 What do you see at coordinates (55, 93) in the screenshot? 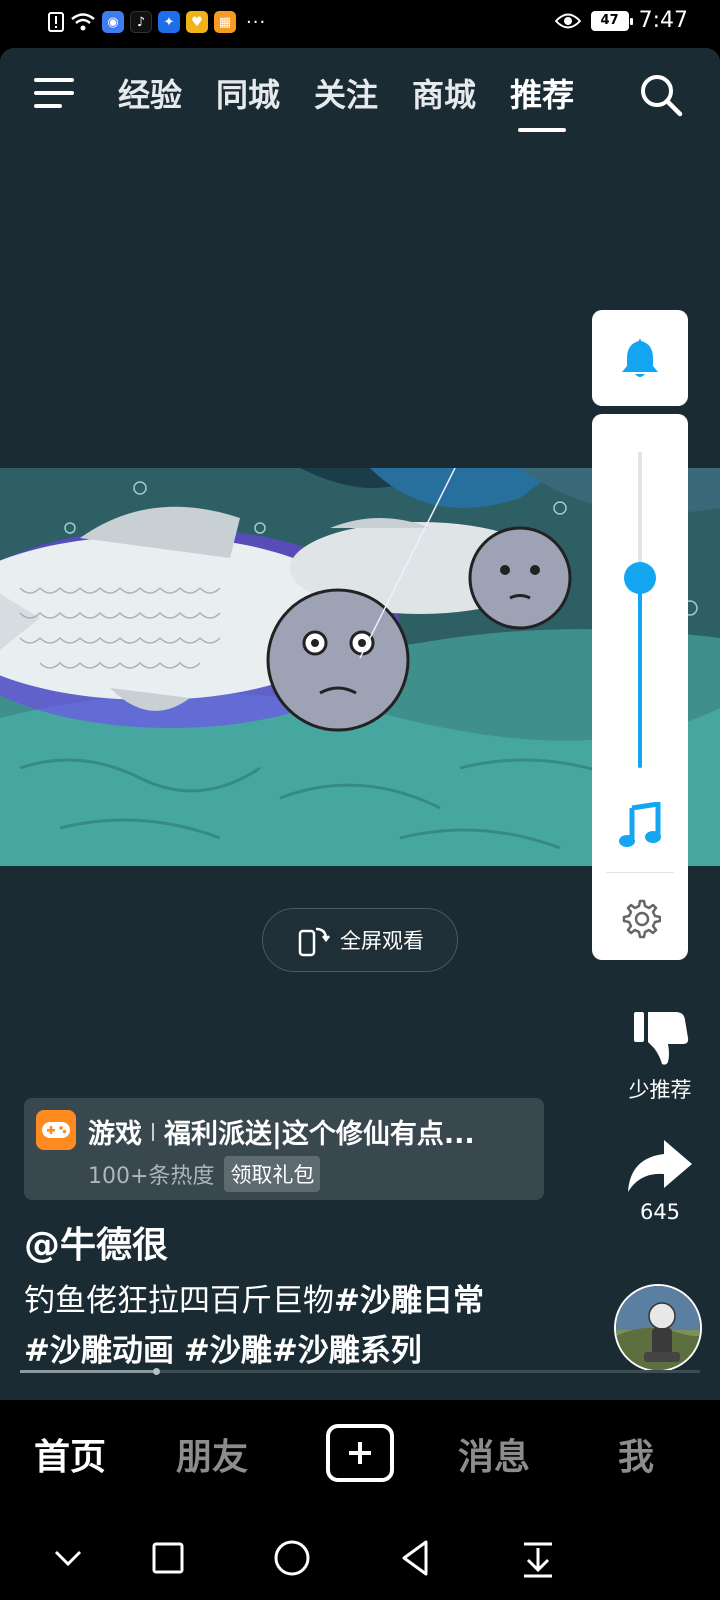
I see `menu-icon` at bounding box center [55, 93].